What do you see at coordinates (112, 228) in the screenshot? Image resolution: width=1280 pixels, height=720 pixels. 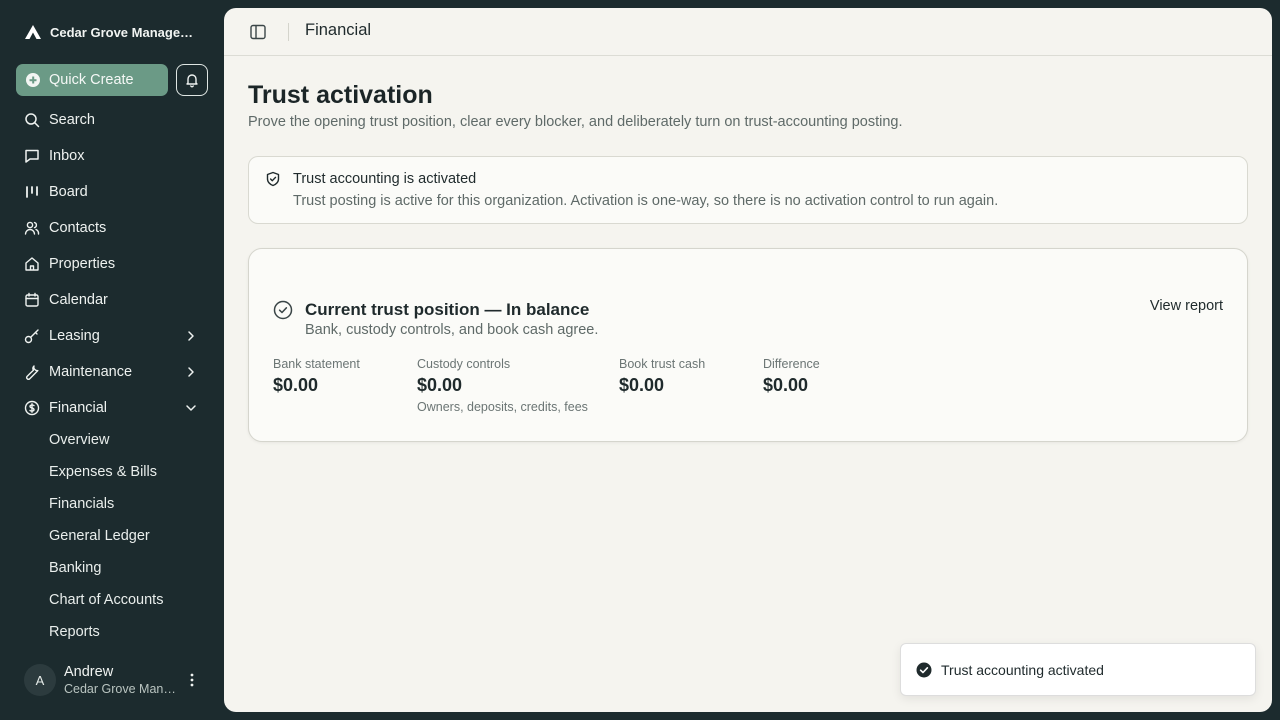 I see `sidebar-item-contacts: Contacts` at bounding box center [112, 228].